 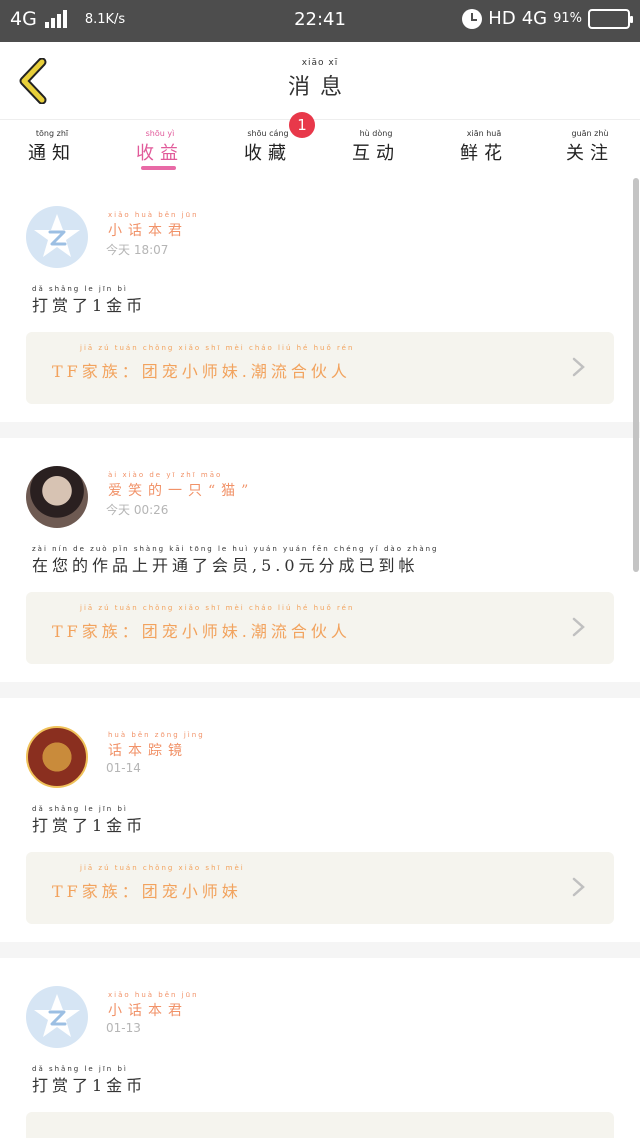 What do you see at coordinates (52, 133) in the screenshot?
I see `tab-pinyin: tōng zhī` at bounding box center [52, 133].